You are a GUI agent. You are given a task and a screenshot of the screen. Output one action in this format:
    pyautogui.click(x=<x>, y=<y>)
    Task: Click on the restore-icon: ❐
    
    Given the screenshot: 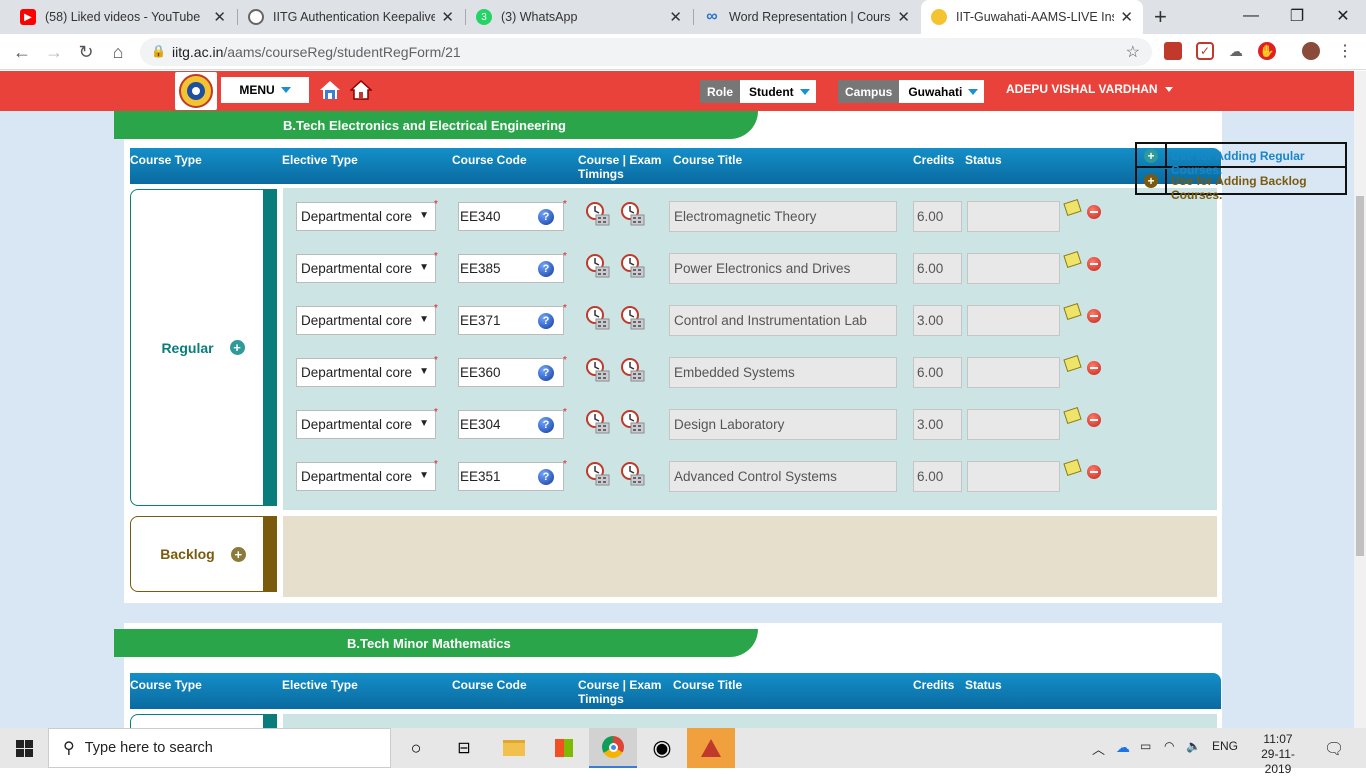 What is the action you would take?
    pyautogui.click(x=1297, y=16)
    